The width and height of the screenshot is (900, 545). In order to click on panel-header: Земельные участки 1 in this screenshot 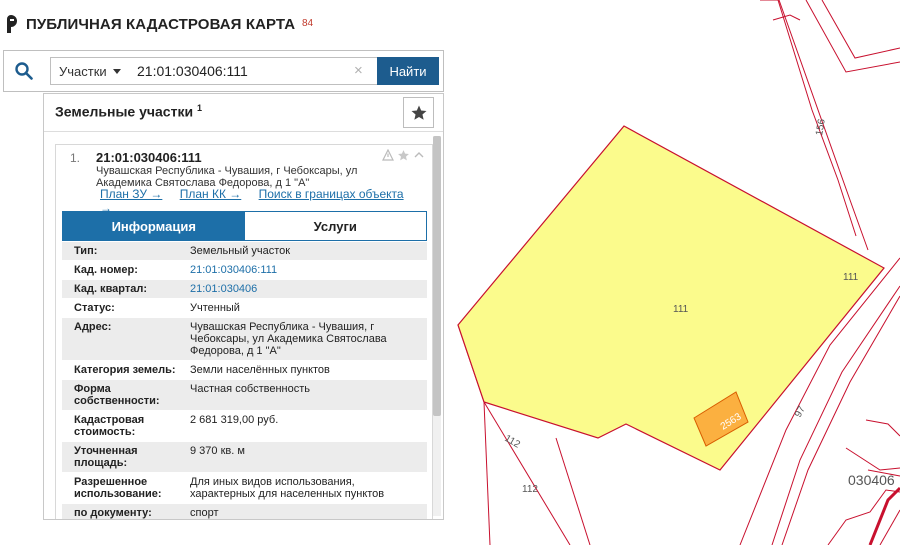, I will do `click(243, 113)`.